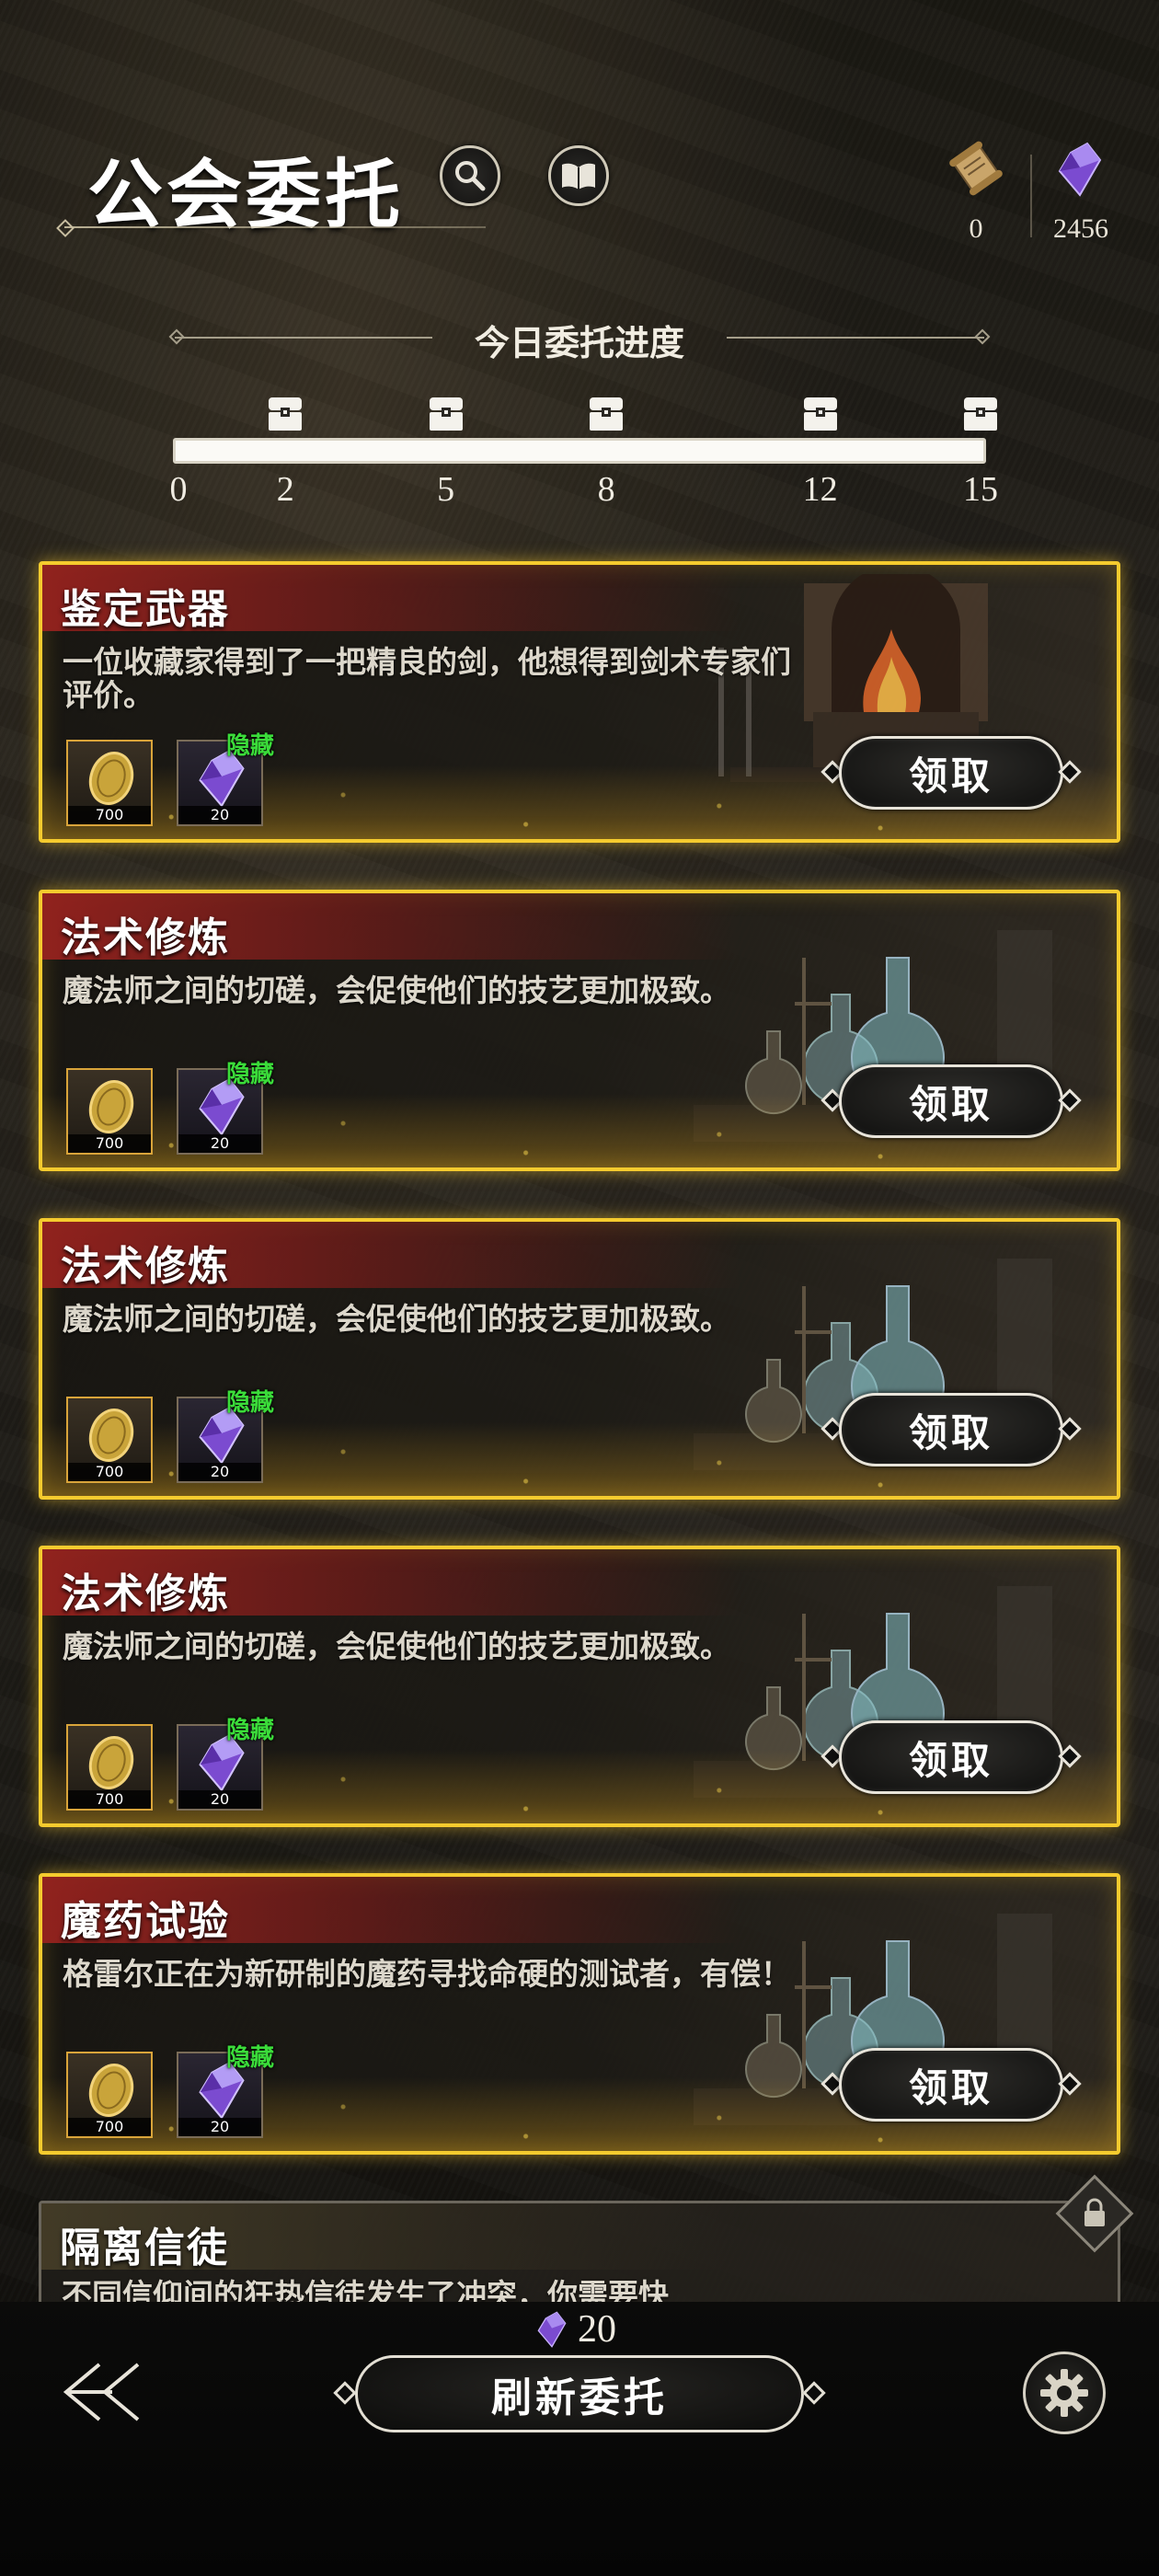  I want to click on back-button, so click(103, 2392).